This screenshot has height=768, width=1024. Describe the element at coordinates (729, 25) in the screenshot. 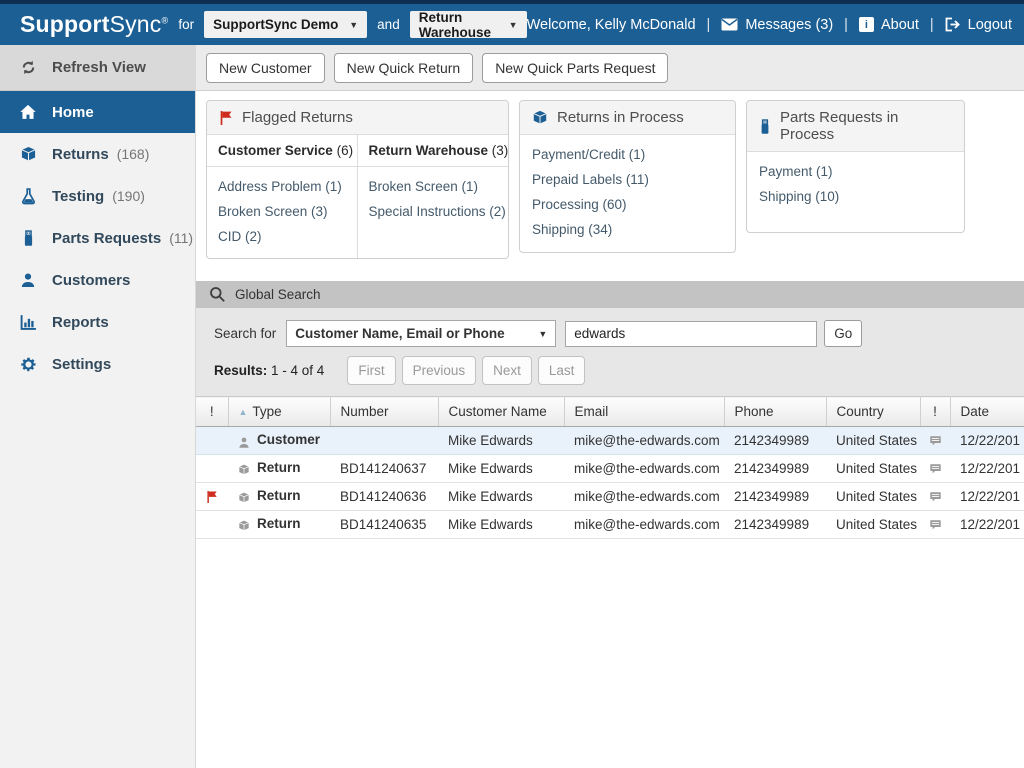

I see `envelope-icon` at that location.